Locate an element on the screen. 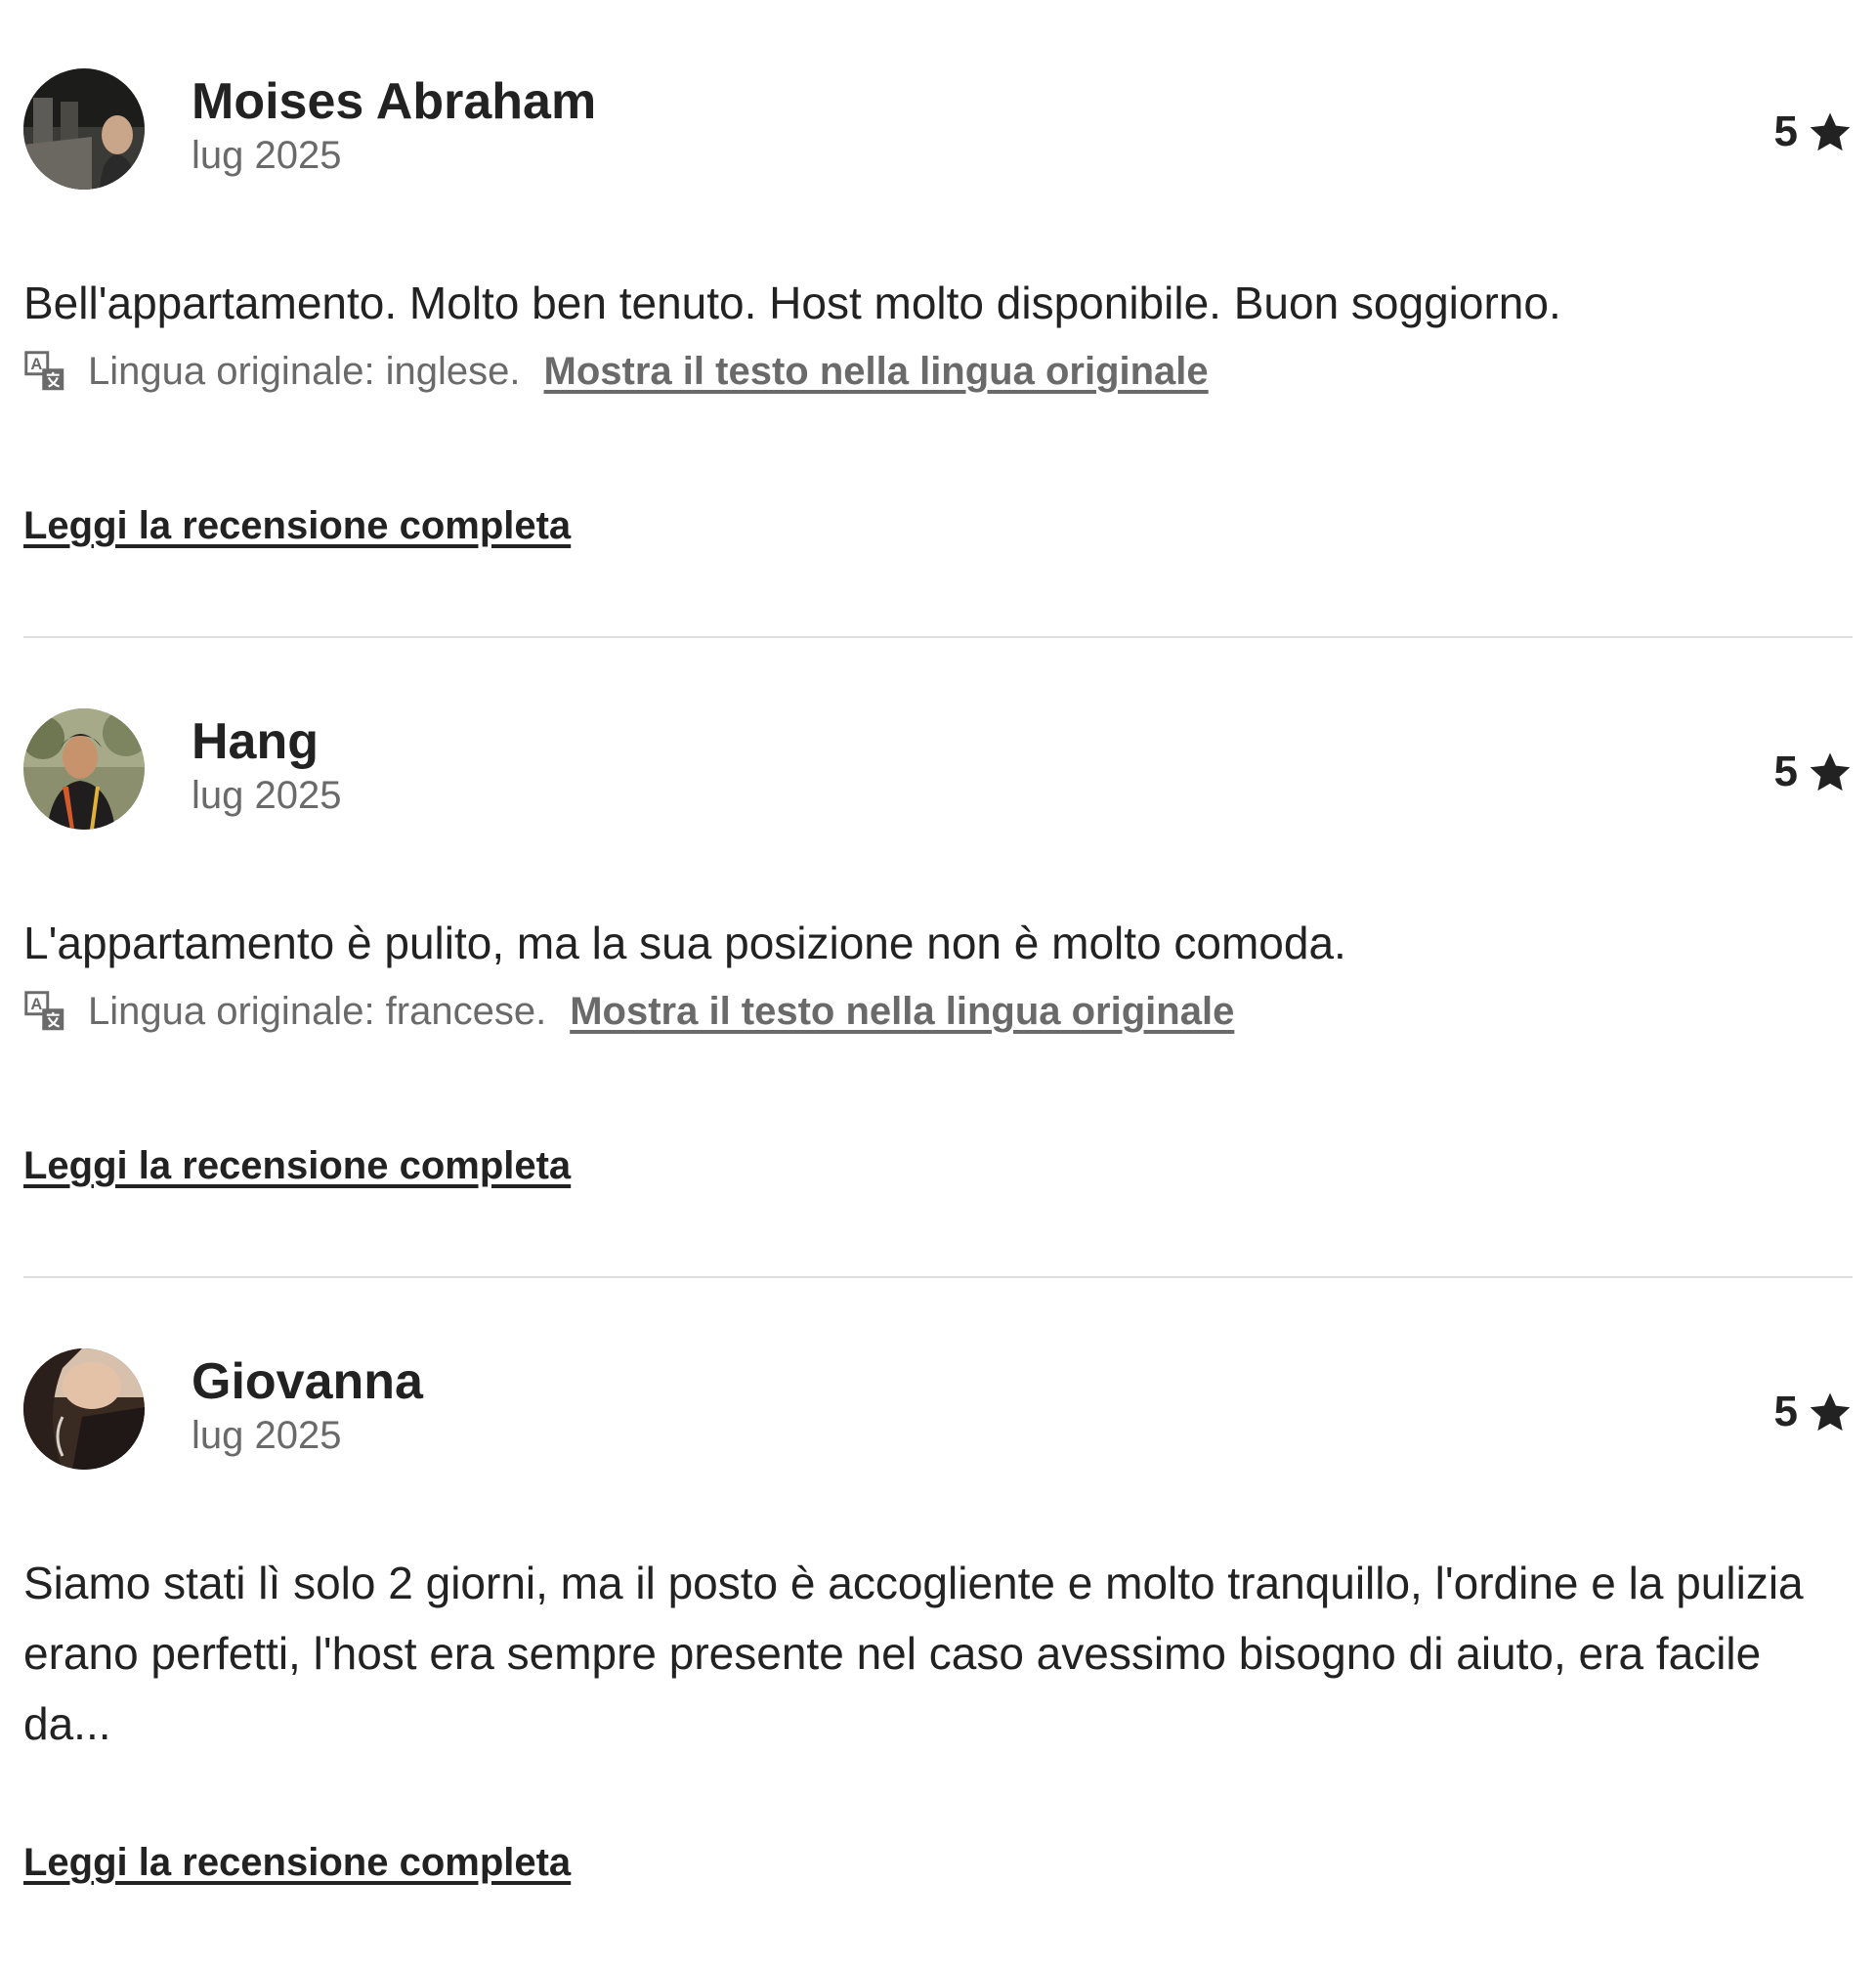  original-language: Lingua originale: francese. is located at coordinates (317, 1011).